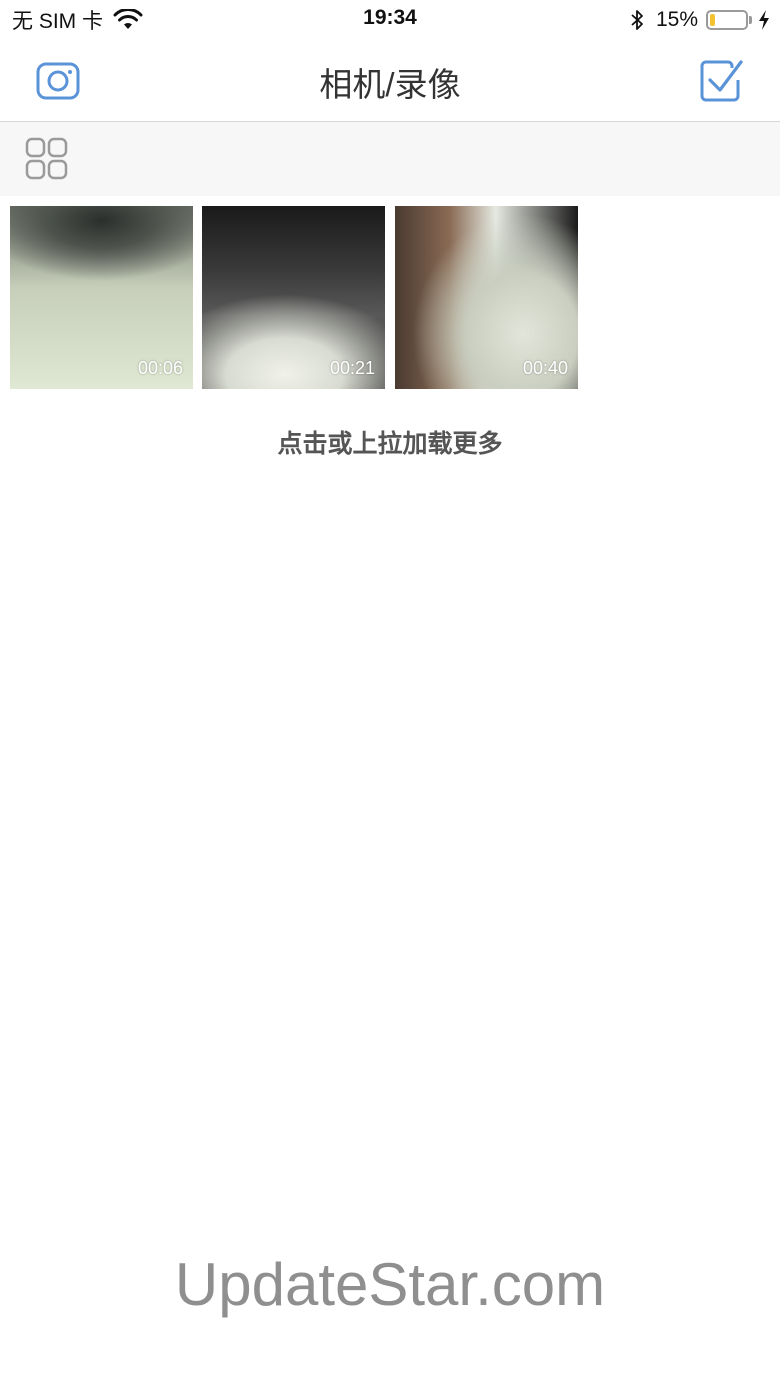 The image size is (780, 1387). I want to click on load-more-button: 点击或上拉加载更多, so click(390, 442).